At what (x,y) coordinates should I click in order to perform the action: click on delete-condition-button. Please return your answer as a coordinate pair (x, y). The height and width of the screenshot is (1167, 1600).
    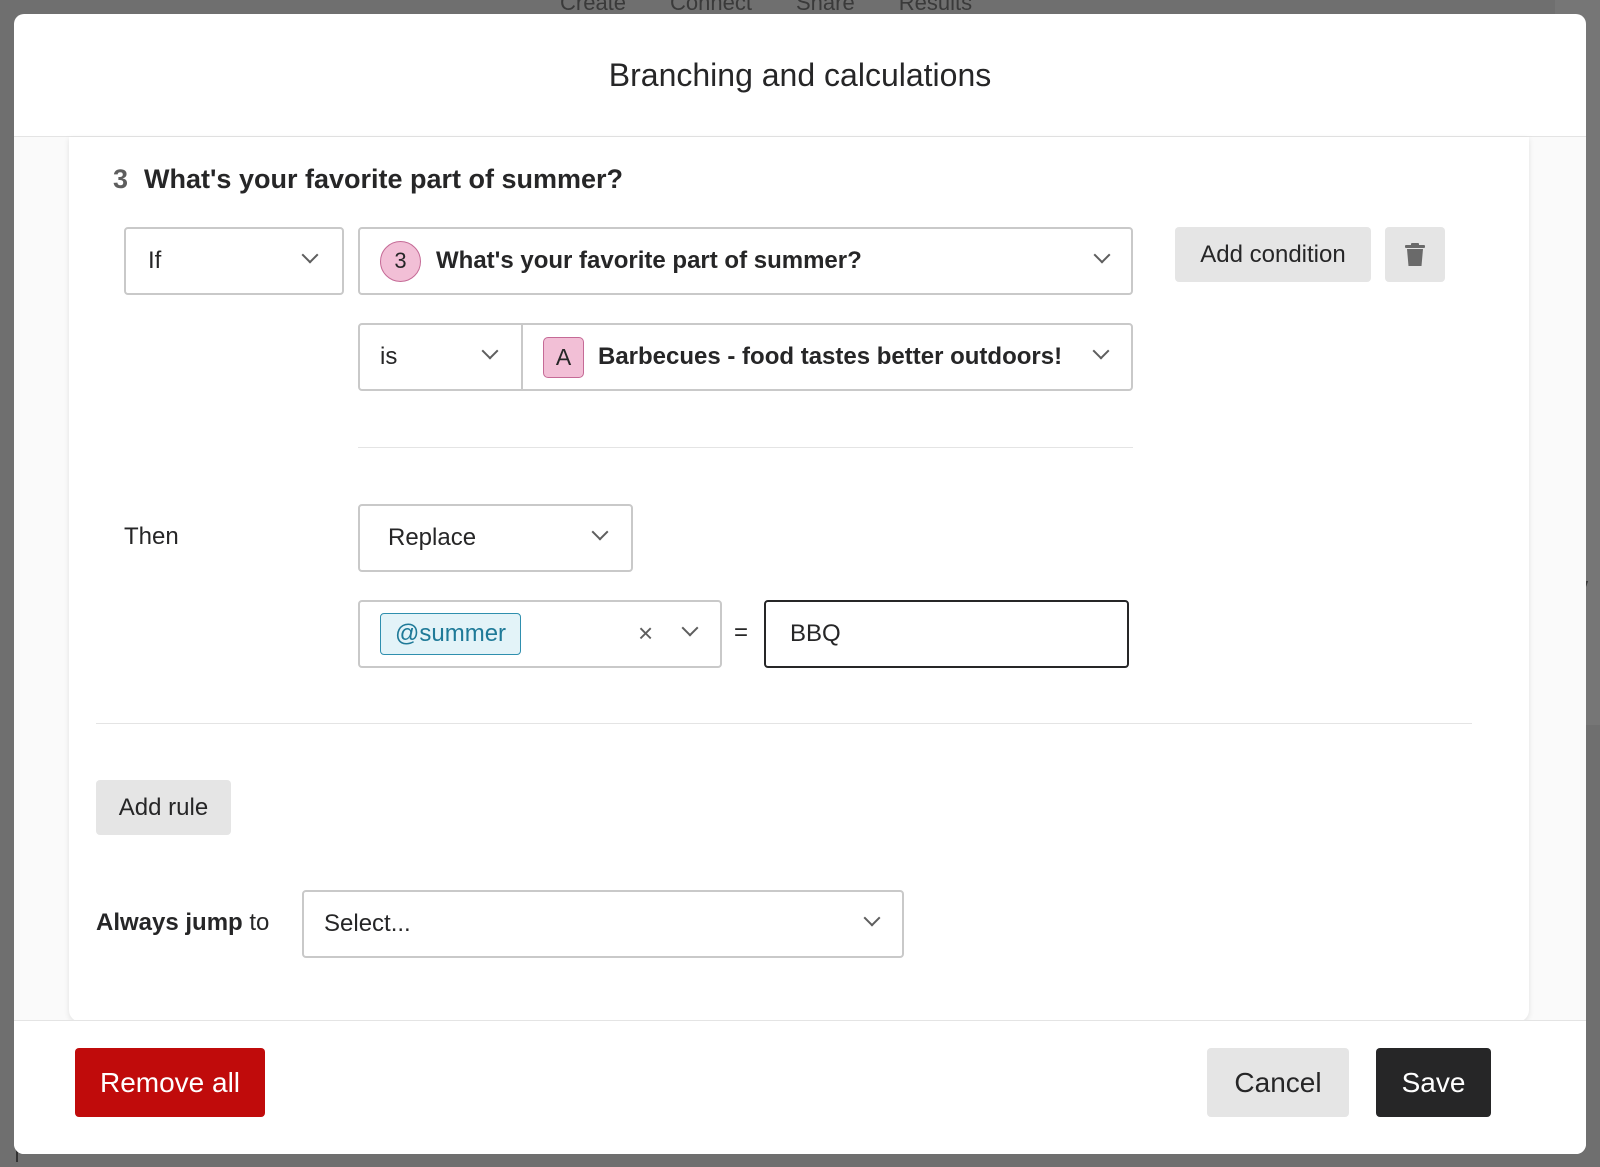
    Looking at the image, I should click on (1415, 254).